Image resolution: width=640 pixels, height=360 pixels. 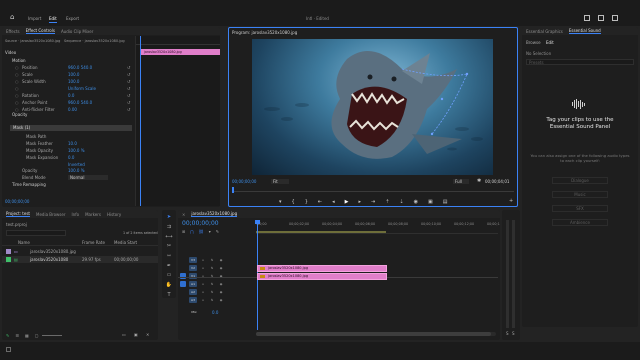 I want to click on freeform-view-icon: ▢, so click(x=37, y=335).